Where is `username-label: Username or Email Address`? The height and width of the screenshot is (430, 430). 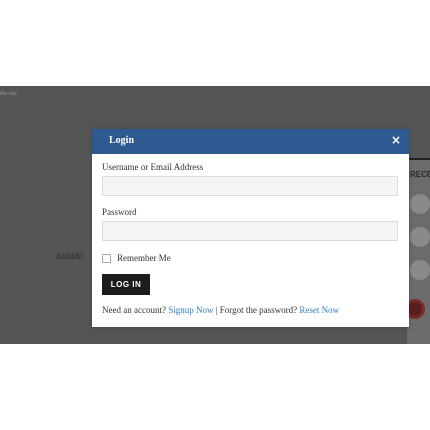
username-label: Username or Email Address is located at coordinates (153, 167).